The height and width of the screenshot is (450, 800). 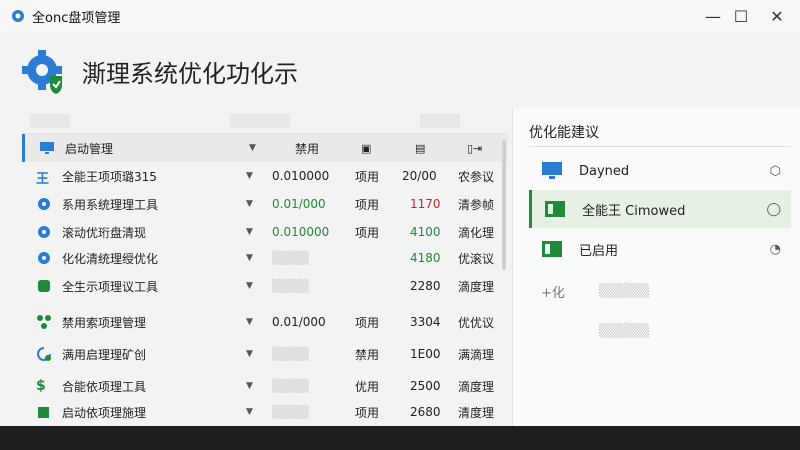 What do you see at coordinates (425, 232) in the screenshot?
I see `row-metric: 4100` at bounding box center [425, 232].